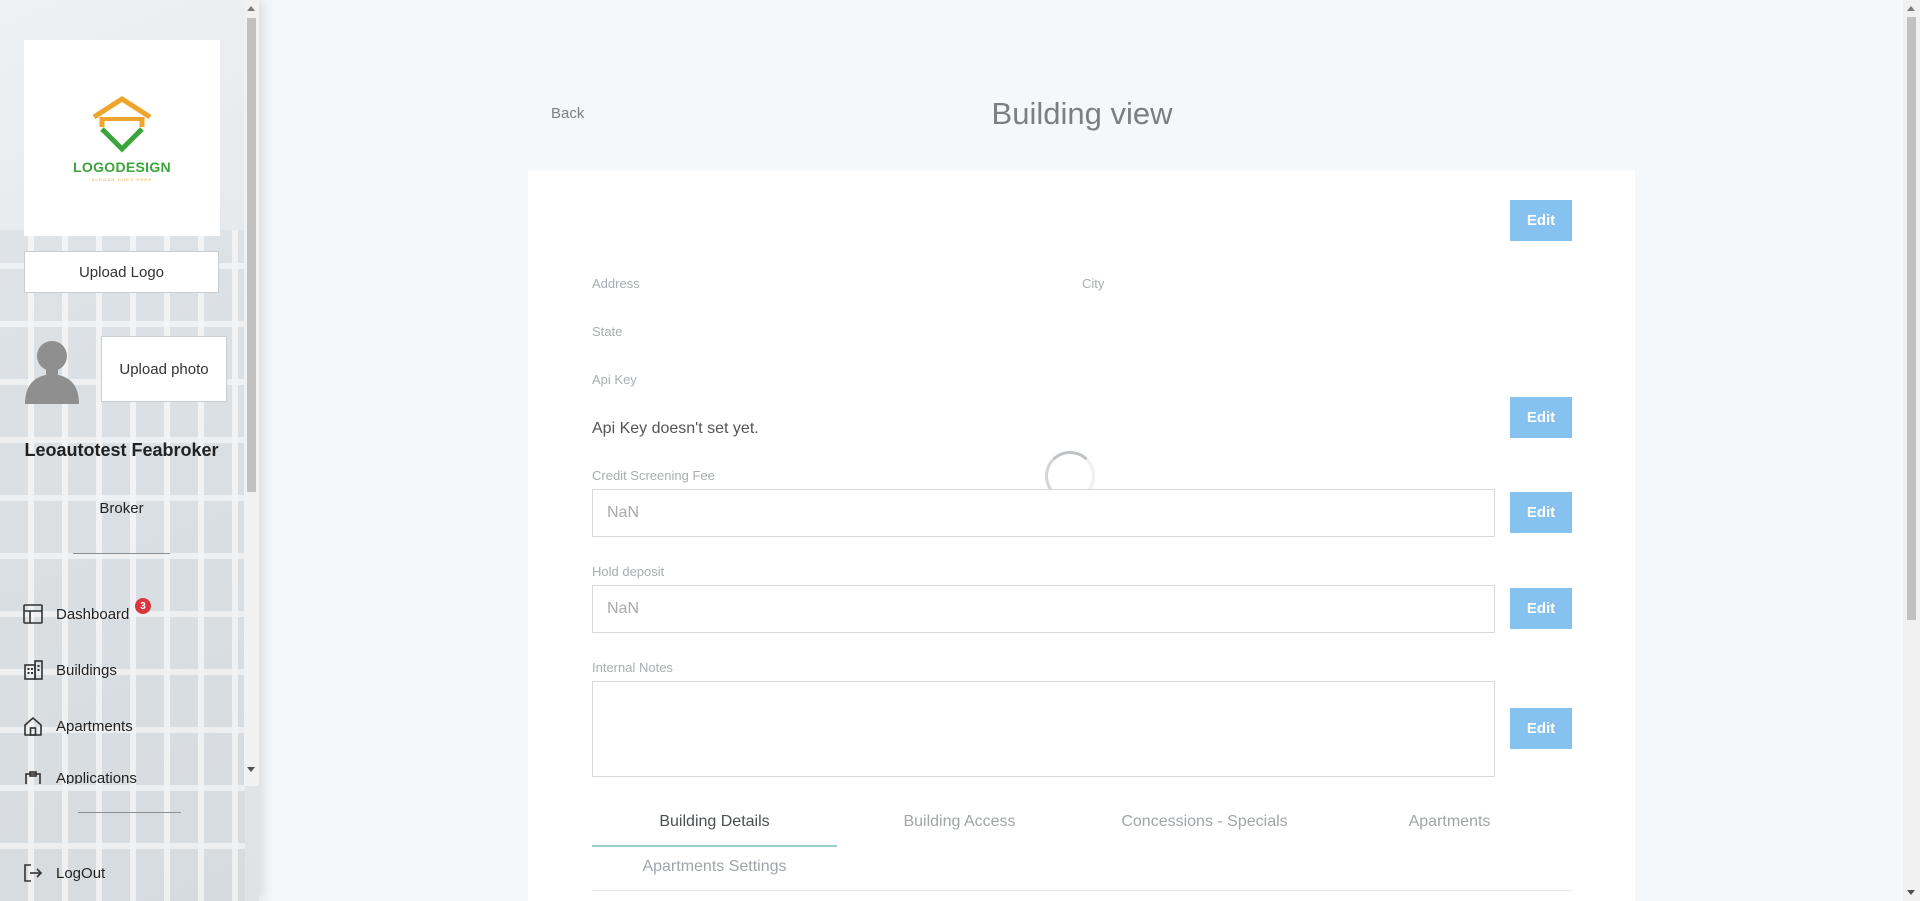 The height and width of the screenshot is (901, 1920). Describe the element at coordinates (607, 331) in the screenshot. I see `state-label: State` at that location.